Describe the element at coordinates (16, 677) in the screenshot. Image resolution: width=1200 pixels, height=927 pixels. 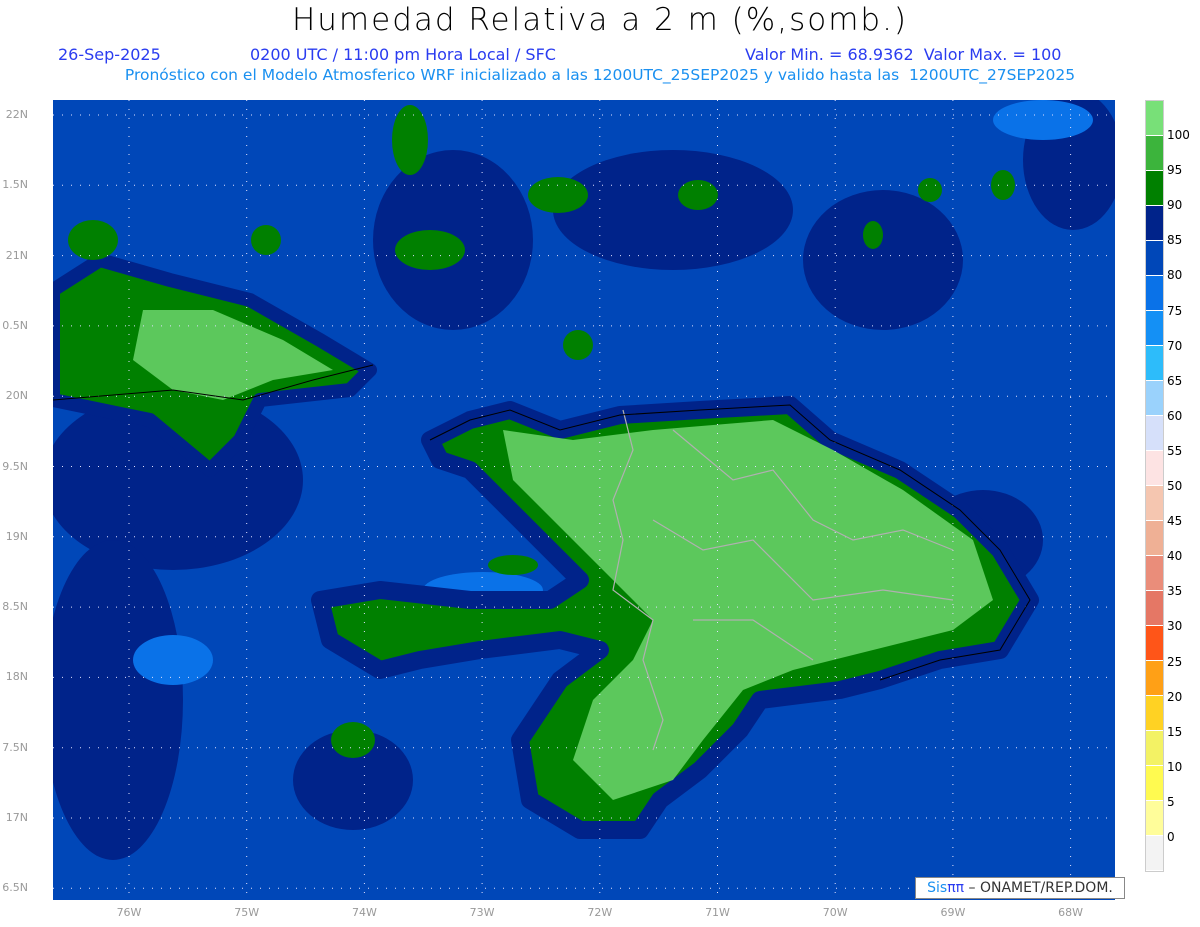
I see `lat-label: 18N` at that location.